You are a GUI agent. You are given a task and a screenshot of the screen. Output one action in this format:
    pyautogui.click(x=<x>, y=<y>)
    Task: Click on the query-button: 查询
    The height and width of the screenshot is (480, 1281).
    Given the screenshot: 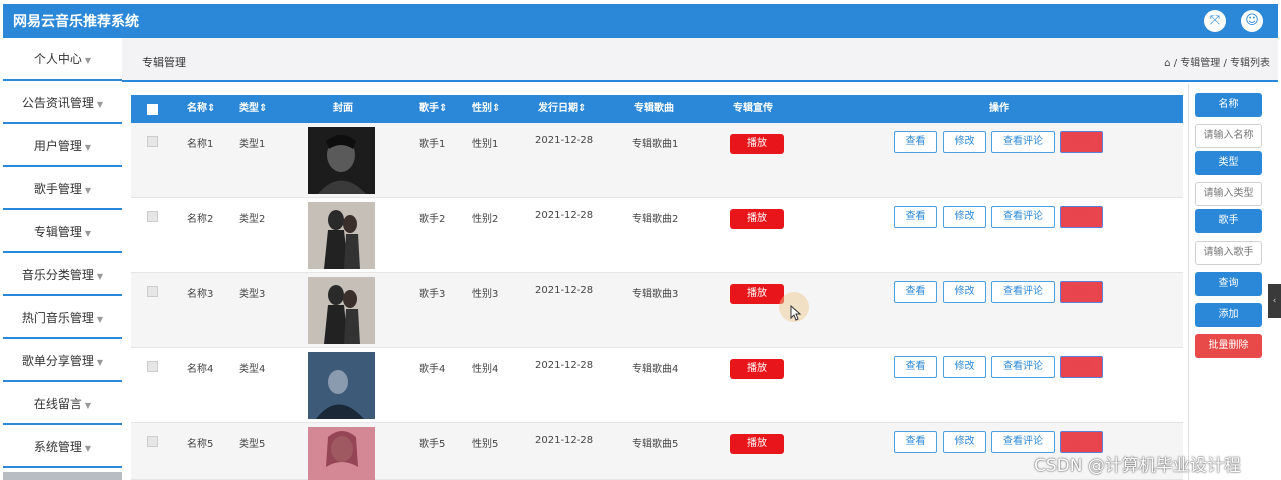 What is the action you would take?
    pyautogui.click(x=1228, y=284)
    